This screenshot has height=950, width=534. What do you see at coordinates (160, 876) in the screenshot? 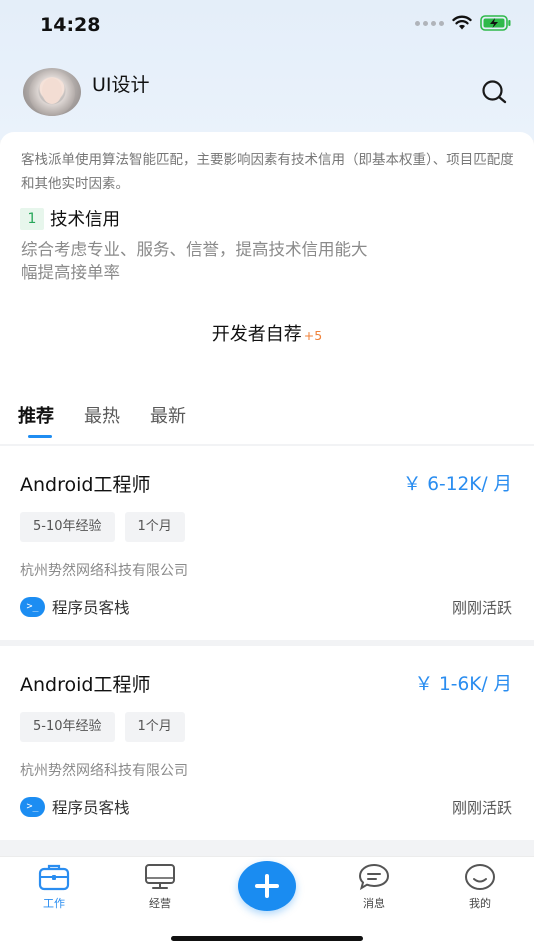
I see `monitor-icon` at bounding box center [160, 876].